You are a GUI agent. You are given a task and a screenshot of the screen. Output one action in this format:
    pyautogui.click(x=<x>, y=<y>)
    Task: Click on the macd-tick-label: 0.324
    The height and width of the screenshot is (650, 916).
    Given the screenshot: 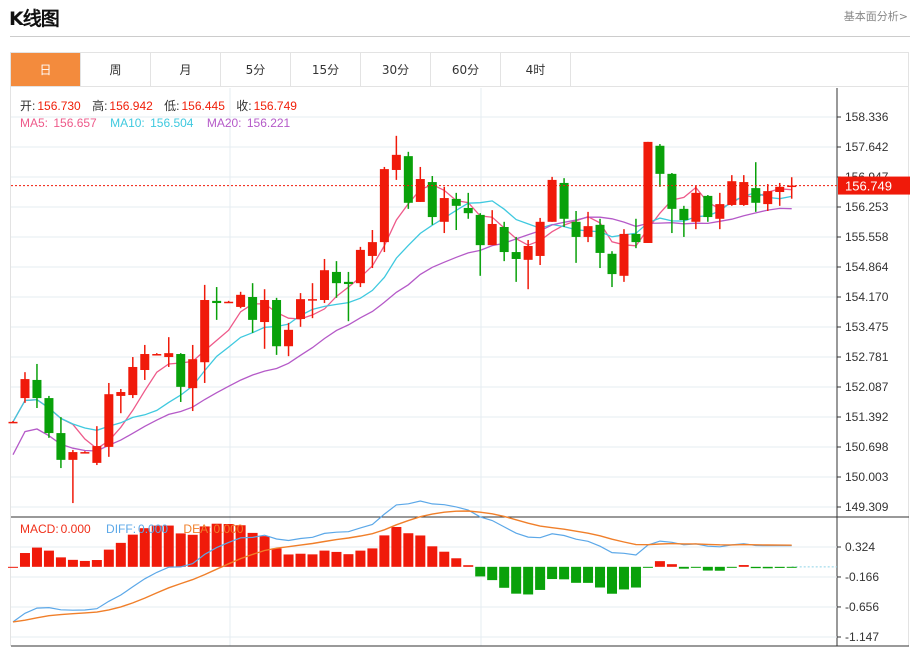 What is the action you would take?
    pyautogui.click(x=860, y=547)
    